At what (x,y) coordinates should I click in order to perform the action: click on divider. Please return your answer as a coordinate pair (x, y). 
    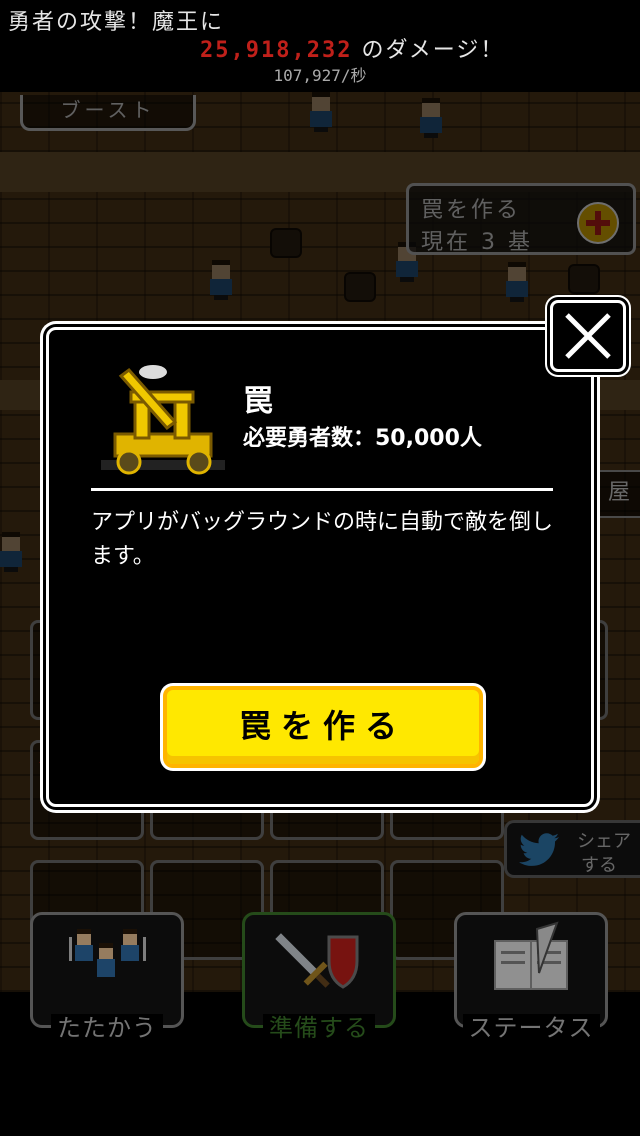
    Looking at the image, I should click on (322, 489).